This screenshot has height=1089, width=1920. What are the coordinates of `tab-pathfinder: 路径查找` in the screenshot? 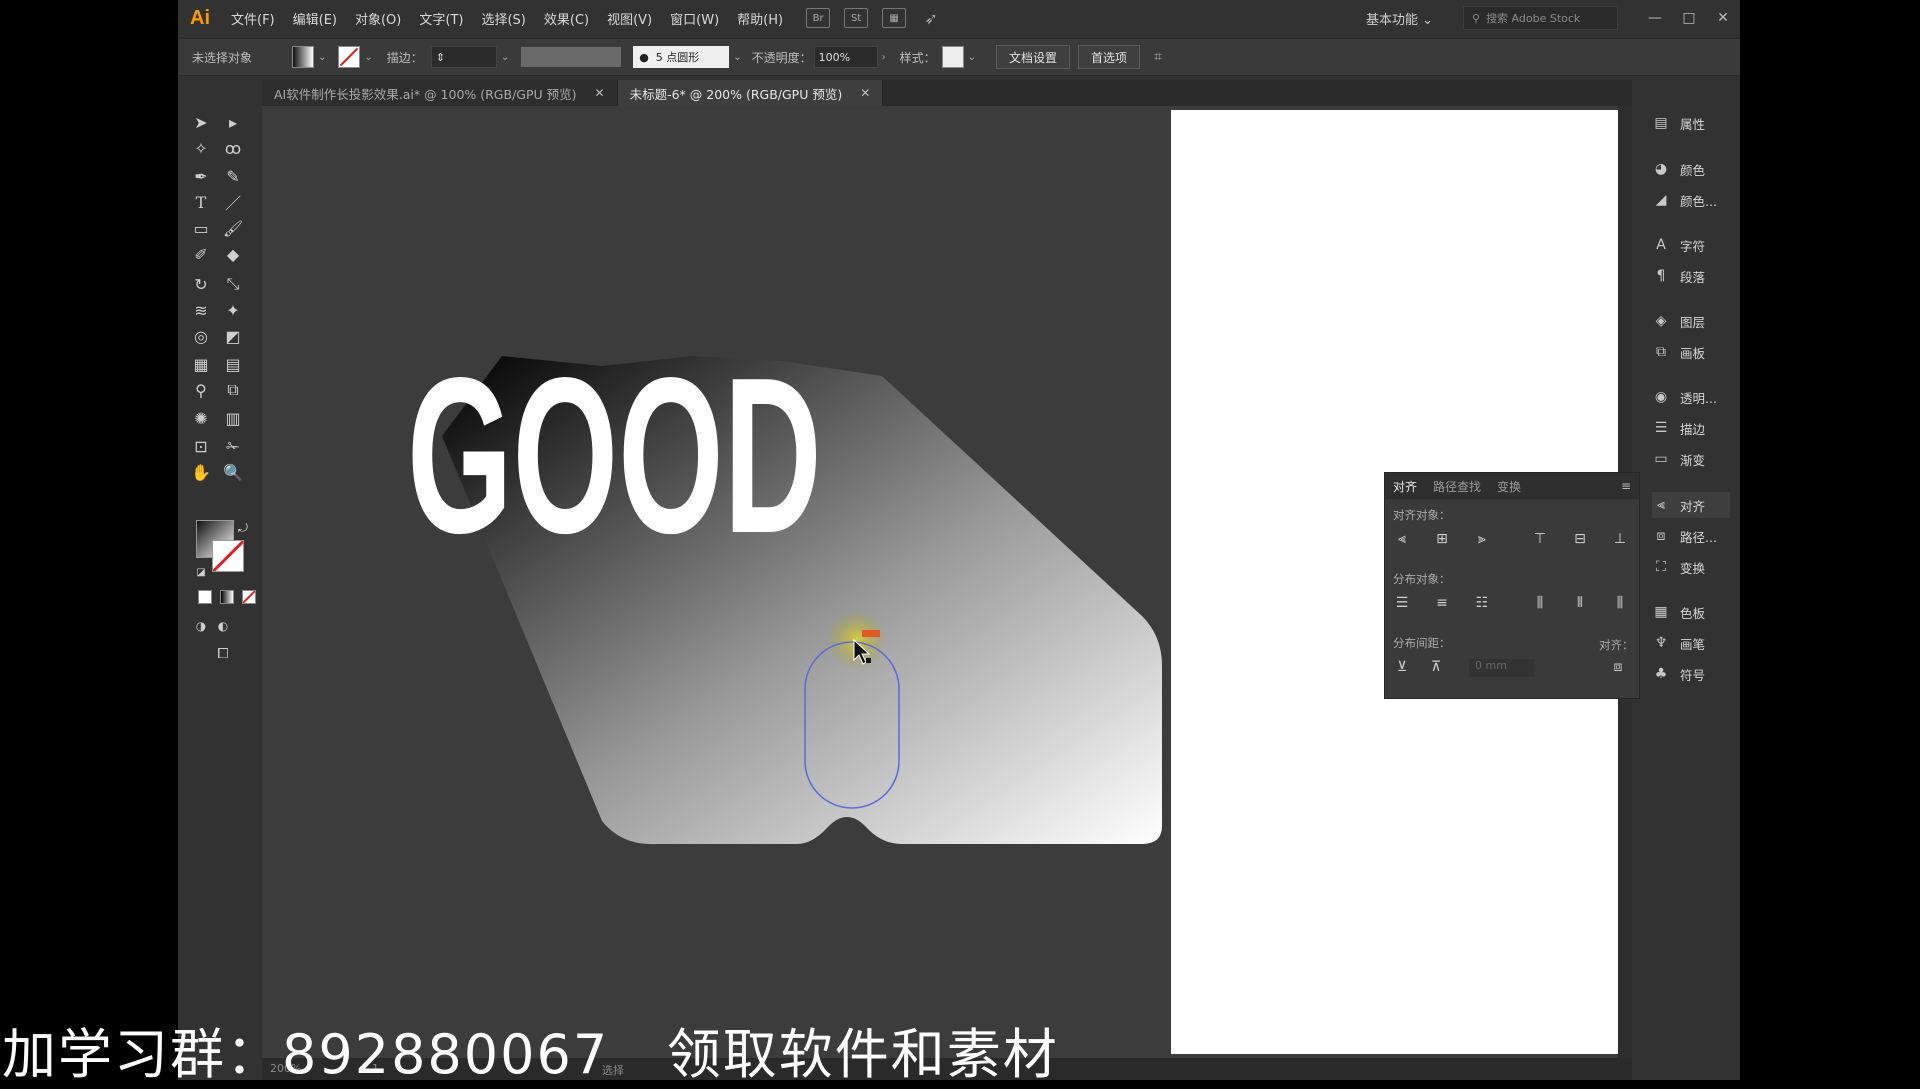 It's located at (1457, 486).